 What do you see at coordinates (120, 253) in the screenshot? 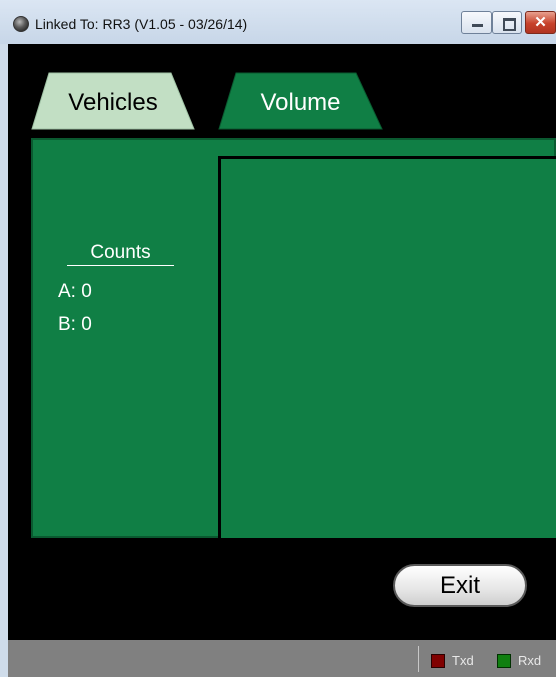
I see `counts-heading: Counts` at bounding box center [120, 253].